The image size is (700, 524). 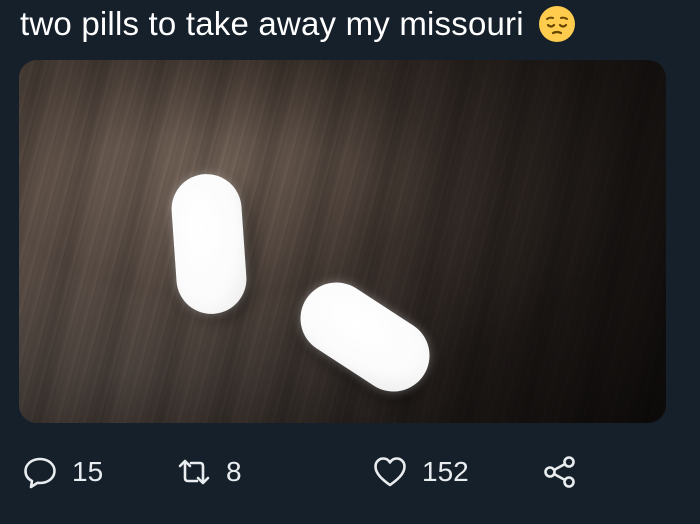 I want to click on share-icon, so click(x=560, y=472).